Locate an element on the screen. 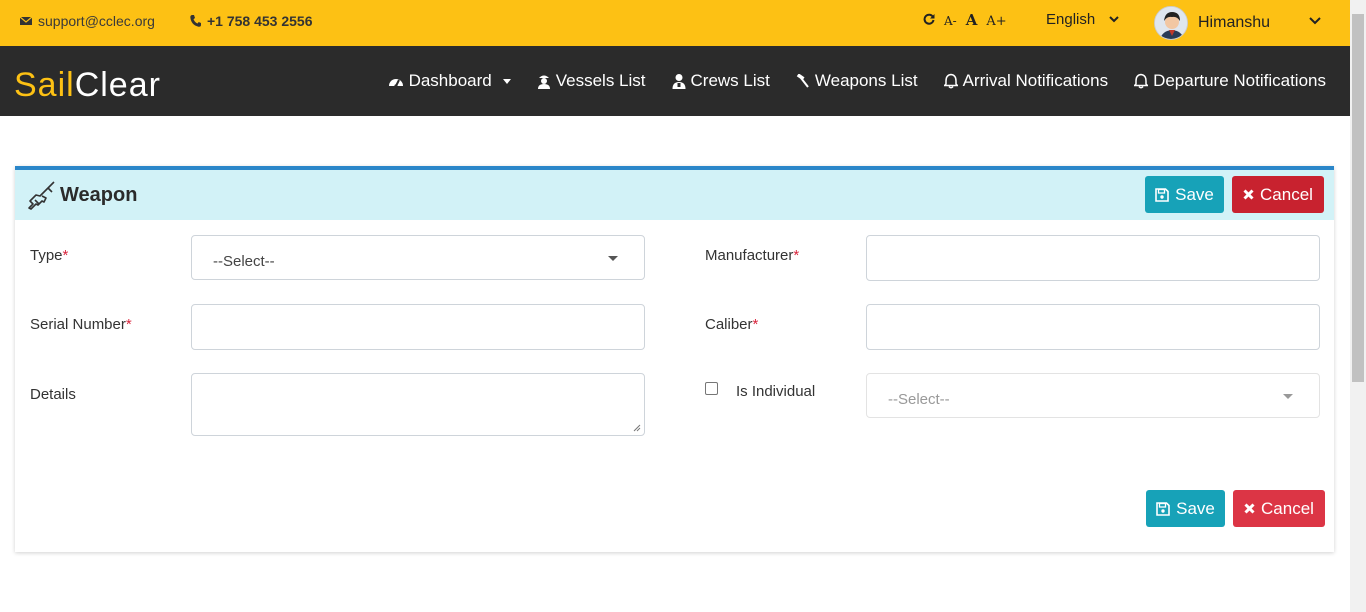  font-reset-button: A is located at coordinates (972, 20).